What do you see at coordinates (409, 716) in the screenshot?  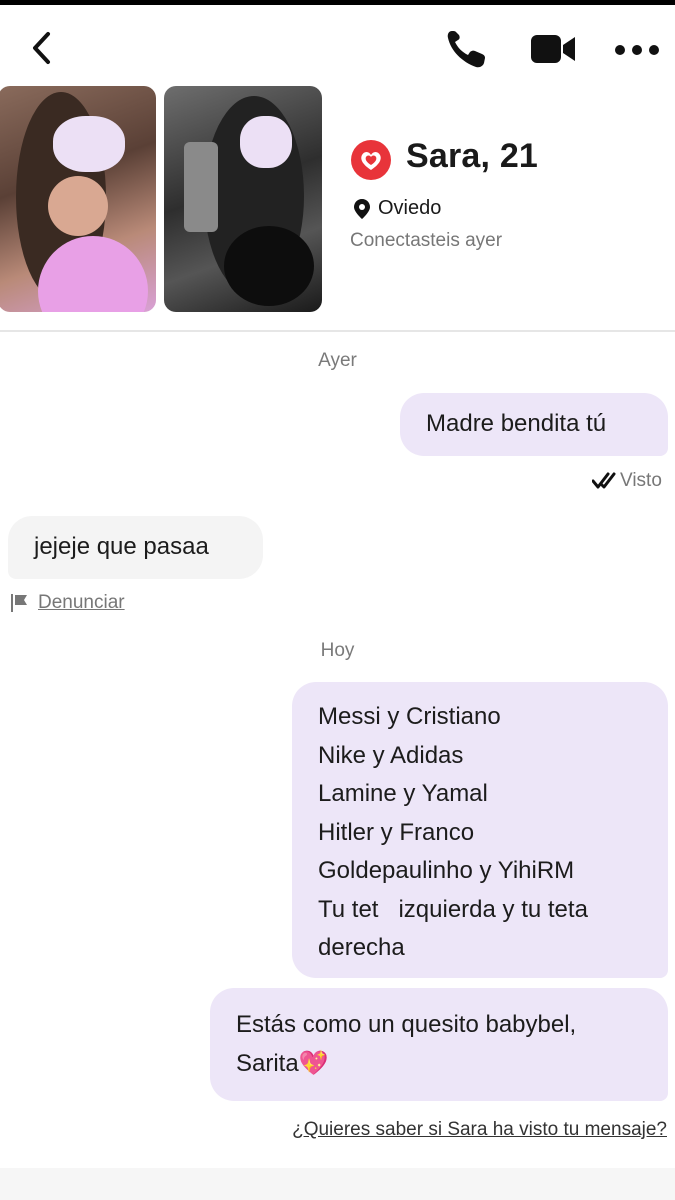 I see `message-line: Messi y Cristiano` at bounding box center [409, 716].